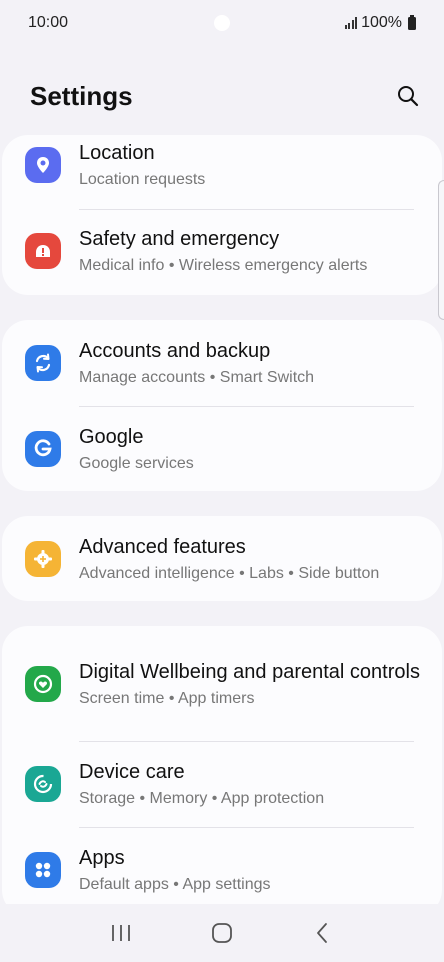 The image size is (444, 962). What do you see at coordinates (43, 251) in the screenshot?
I see `emergency-alert-icon` at bounding box center [43, 251].